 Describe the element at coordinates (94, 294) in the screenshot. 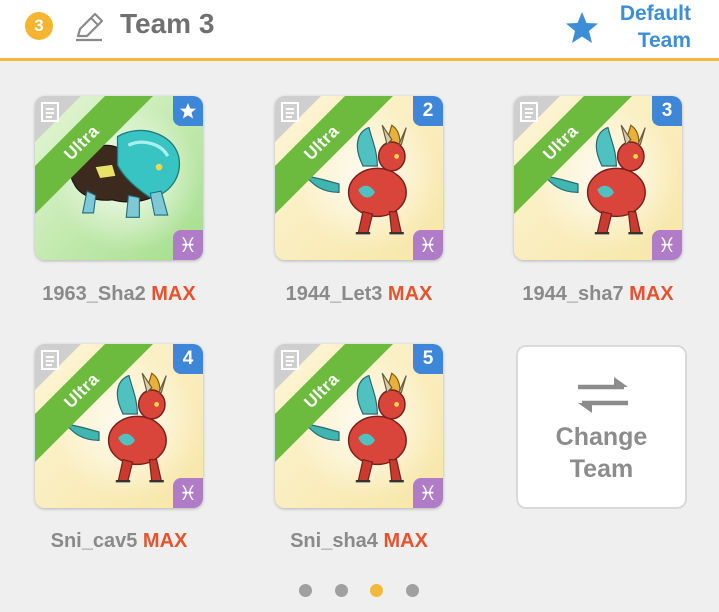

I see `monster-name: 1963_Sha2` at that location.